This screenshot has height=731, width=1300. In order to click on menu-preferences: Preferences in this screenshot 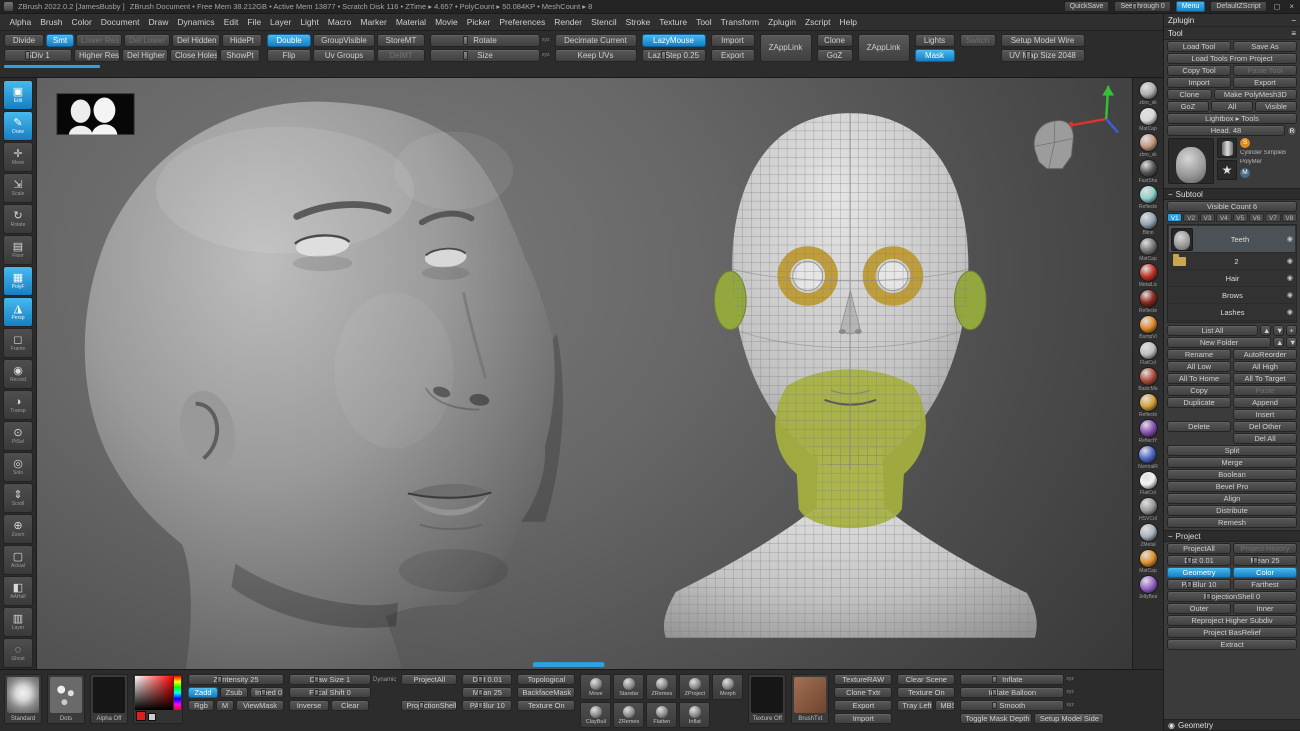, I will do `click(522, 22)`.